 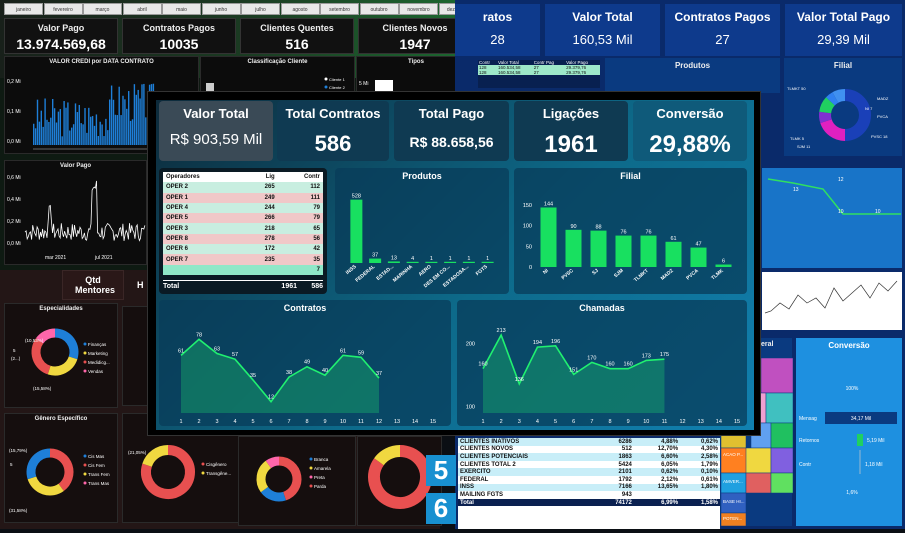 I want to click on category-label: PVCA, so click(x=692, y=275).